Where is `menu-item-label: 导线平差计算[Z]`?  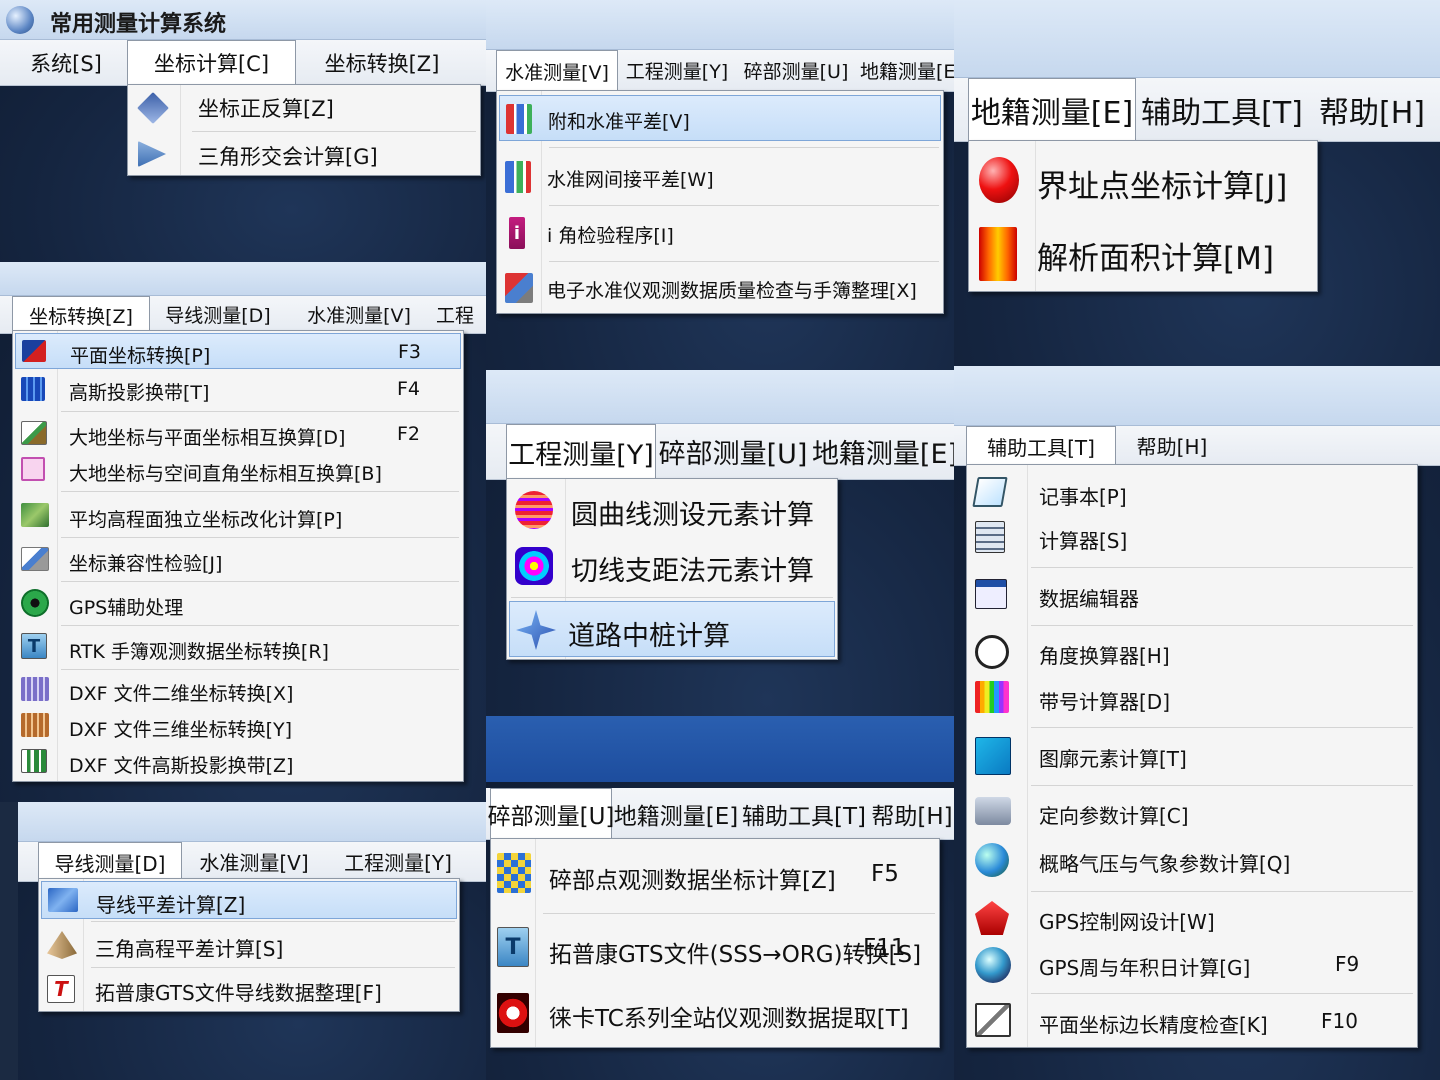
menu-item-label: 导线平差计算[Z] is located at coordinates (171, 905).